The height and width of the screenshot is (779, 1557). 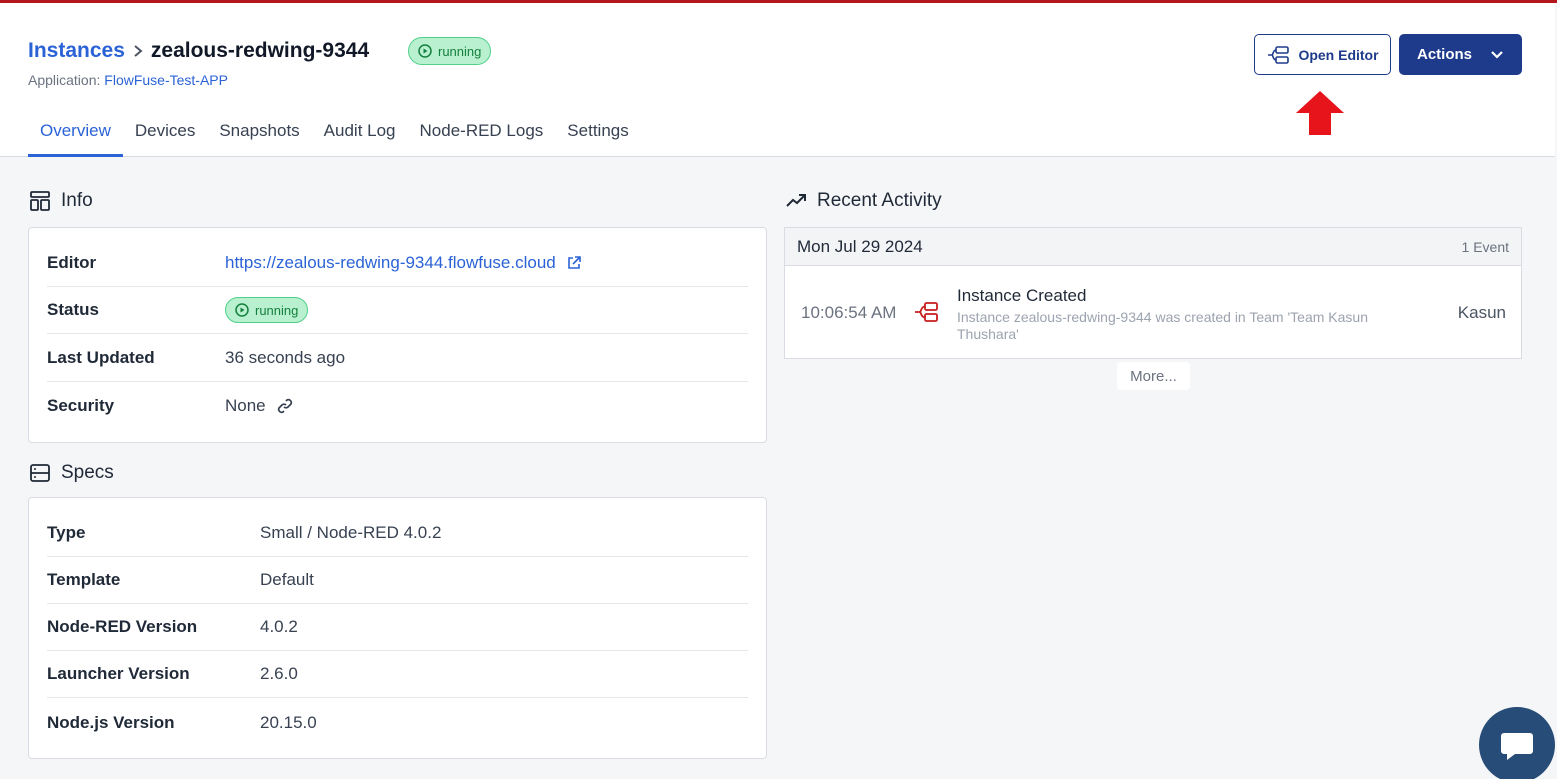 I want to click on breadcrumb-instances-link: Instances, so click(x=76, y=51).